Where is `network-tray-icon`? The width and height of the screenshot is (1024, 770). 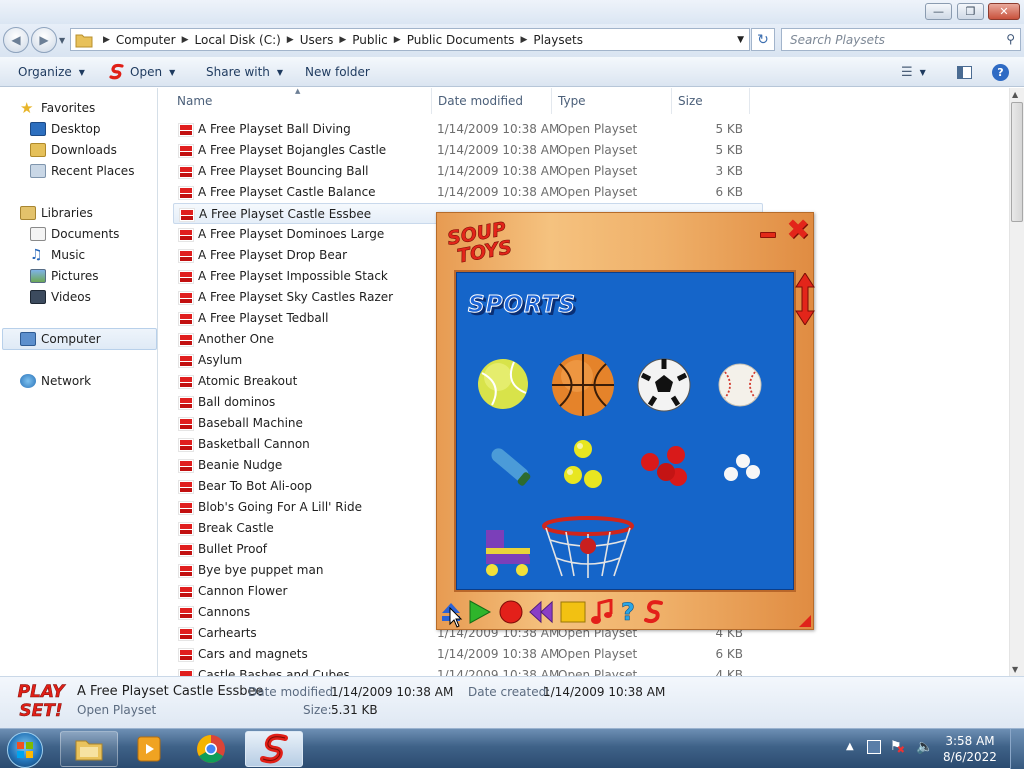 network-tray-icon is located at coordinates (874, 747).